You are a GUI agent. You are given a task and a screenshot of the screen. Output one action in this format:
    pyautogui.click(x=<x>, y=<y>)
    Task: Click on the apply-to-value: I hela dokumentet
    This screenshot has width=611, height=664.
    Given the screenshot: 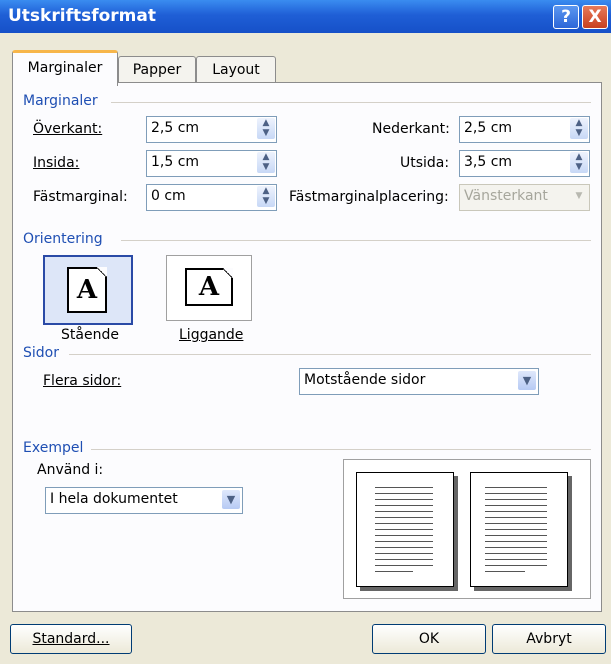 What is the action you would take?
    pyautogui.click(x=114, y=499)
    